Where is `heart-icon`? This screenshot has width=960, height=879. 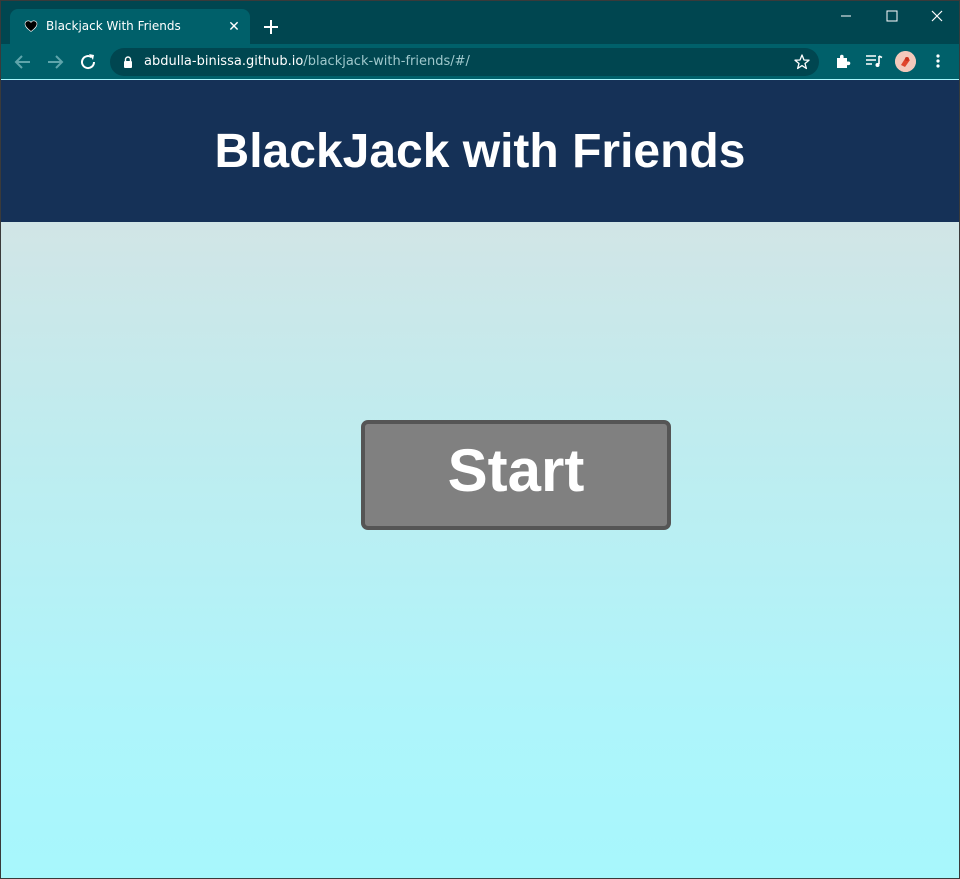
heart-icon is located at coordinates (31, 26).